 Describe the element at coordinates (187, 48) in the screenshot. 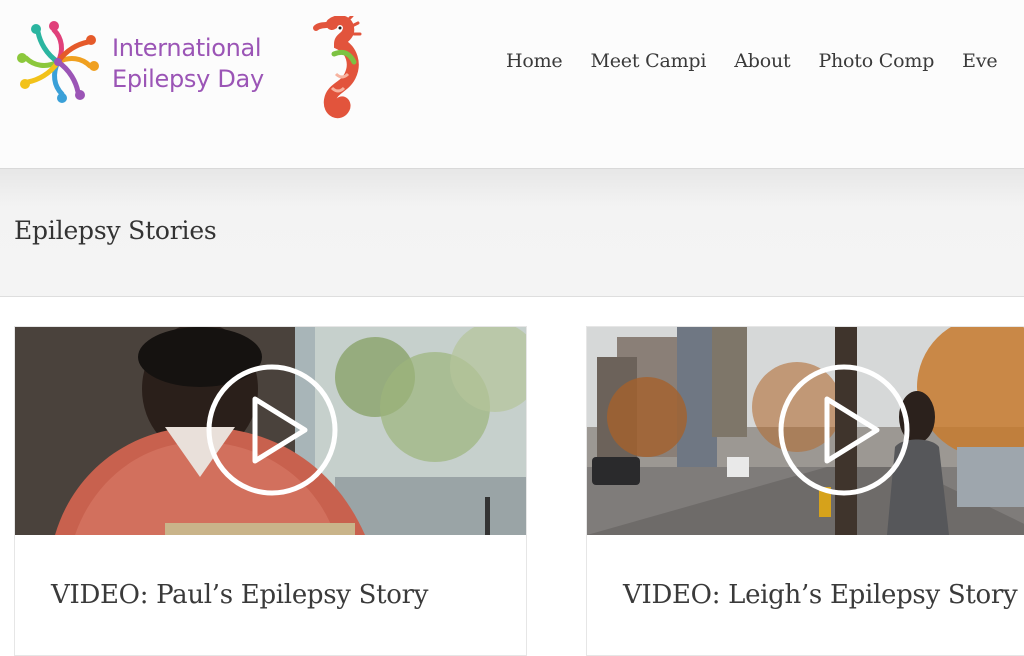

I see `brand-name-line1: International` at that location.